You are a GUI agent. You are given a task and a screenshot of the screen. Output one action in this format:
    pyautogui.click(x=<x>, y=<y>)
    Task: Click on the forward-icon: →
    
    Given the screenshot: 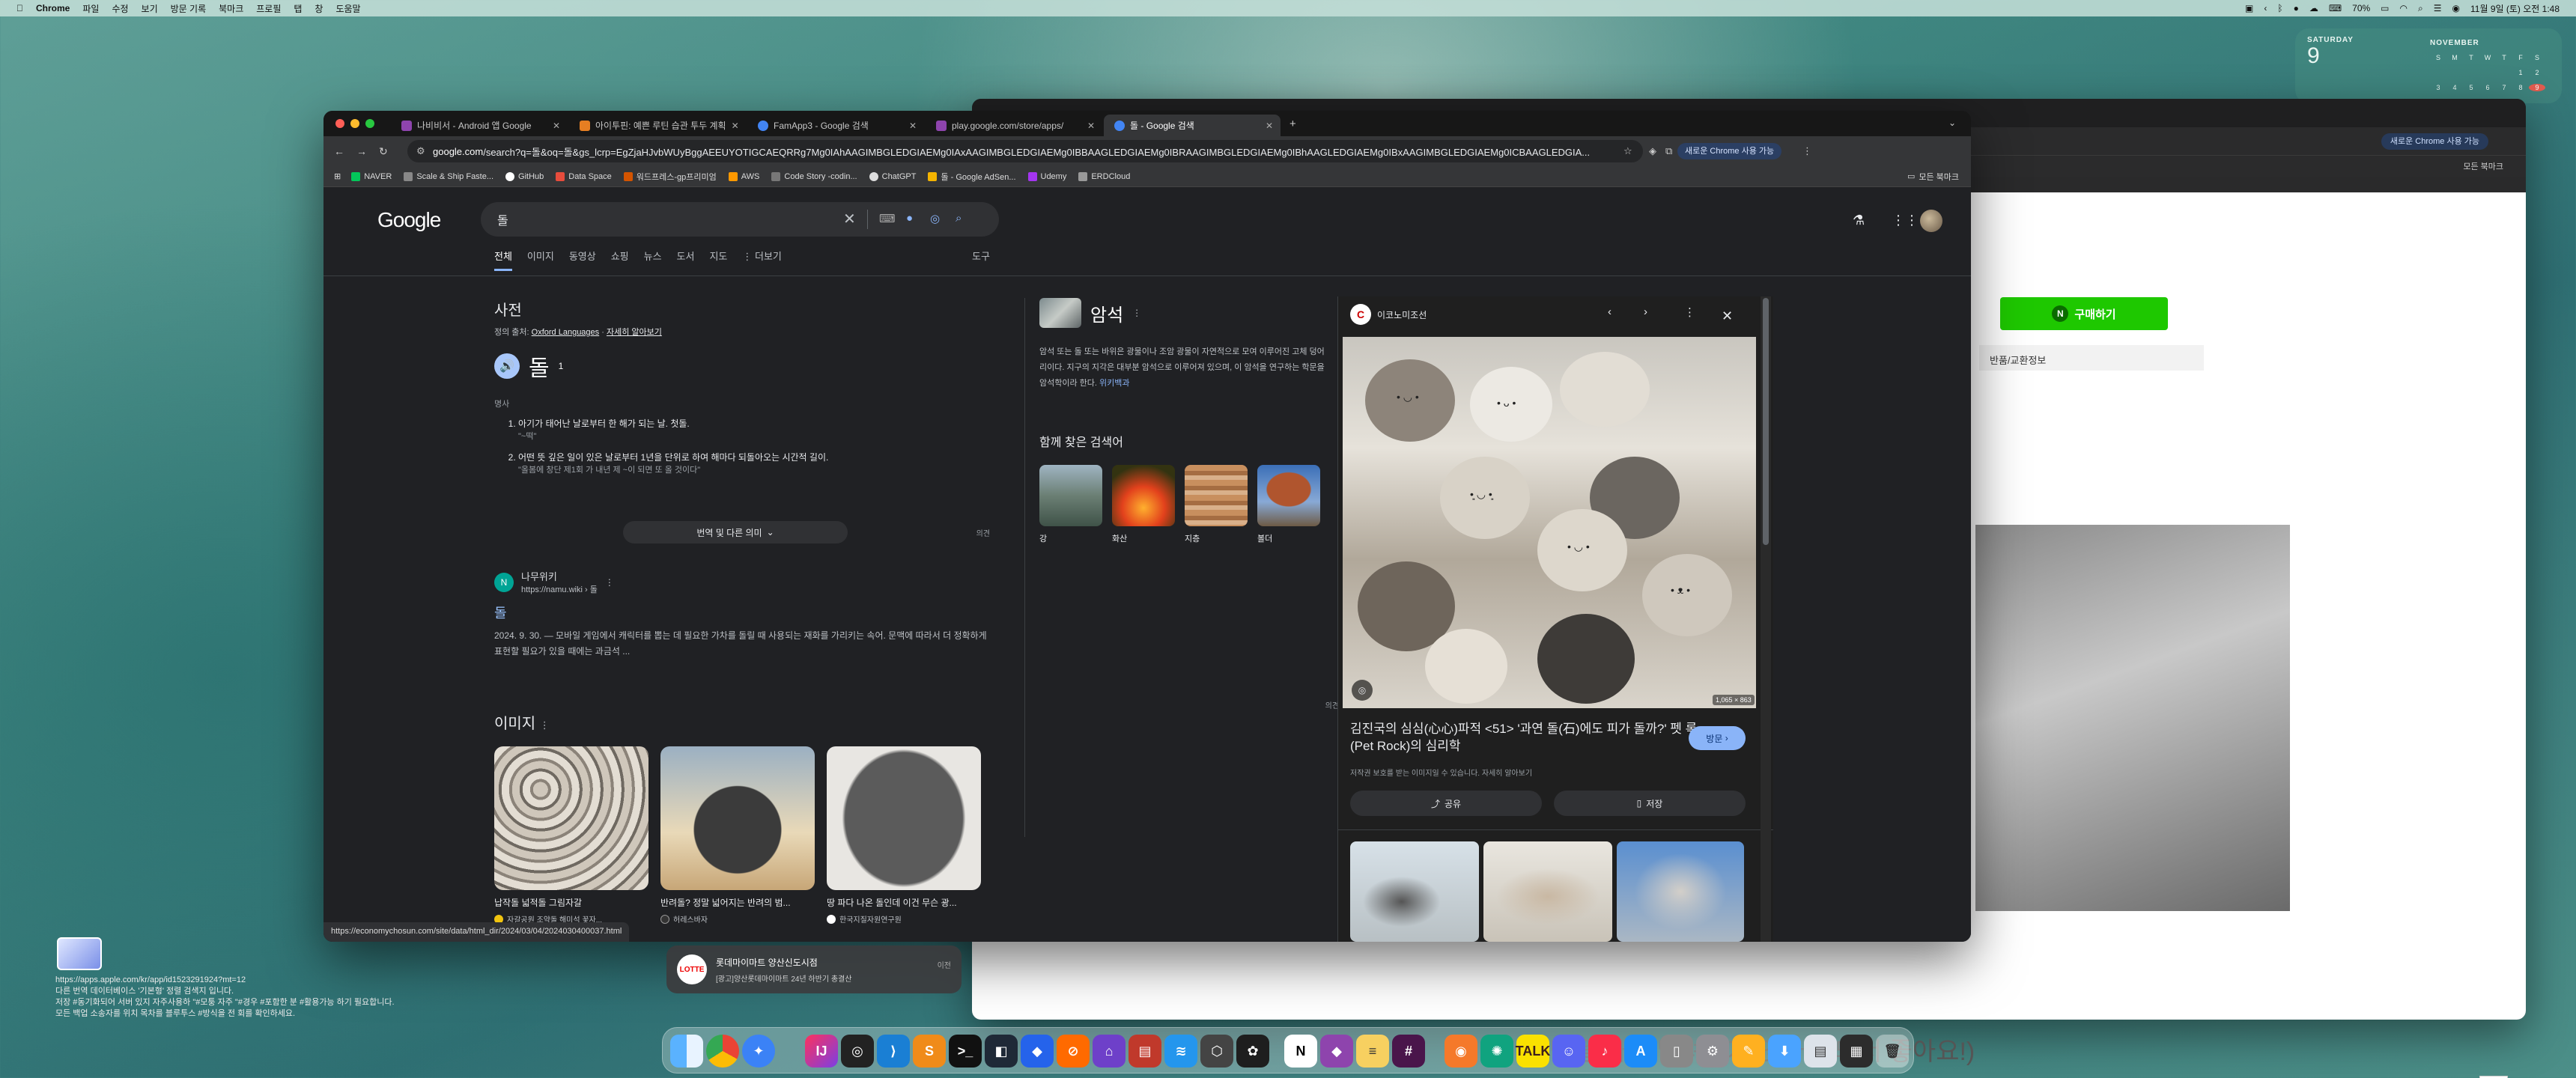 What is the action you would take?
    pyautogui.click(x=361, y=151)
    